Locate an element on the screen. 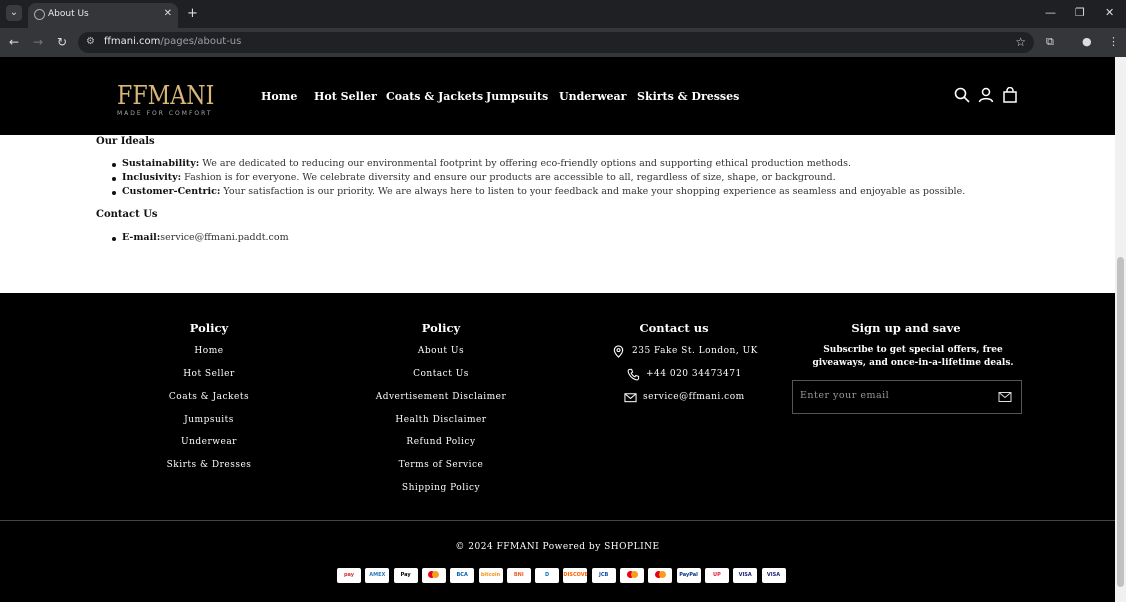  footer-link-underwear: Underwear is located at coordinates (209, 442).